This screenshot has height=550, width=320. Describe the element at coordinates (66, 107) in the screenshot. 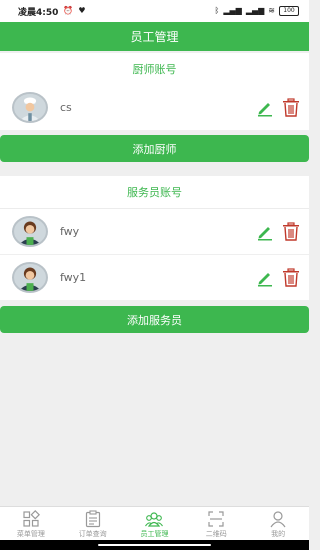

I see `chef-name: cs` at that location.